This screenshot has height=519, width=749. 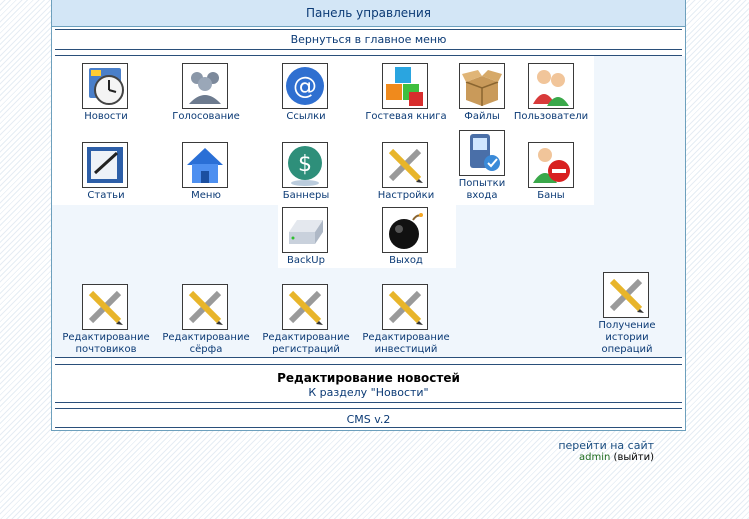 I want to click on module-label: Статьи, so click(x=106, y=195).